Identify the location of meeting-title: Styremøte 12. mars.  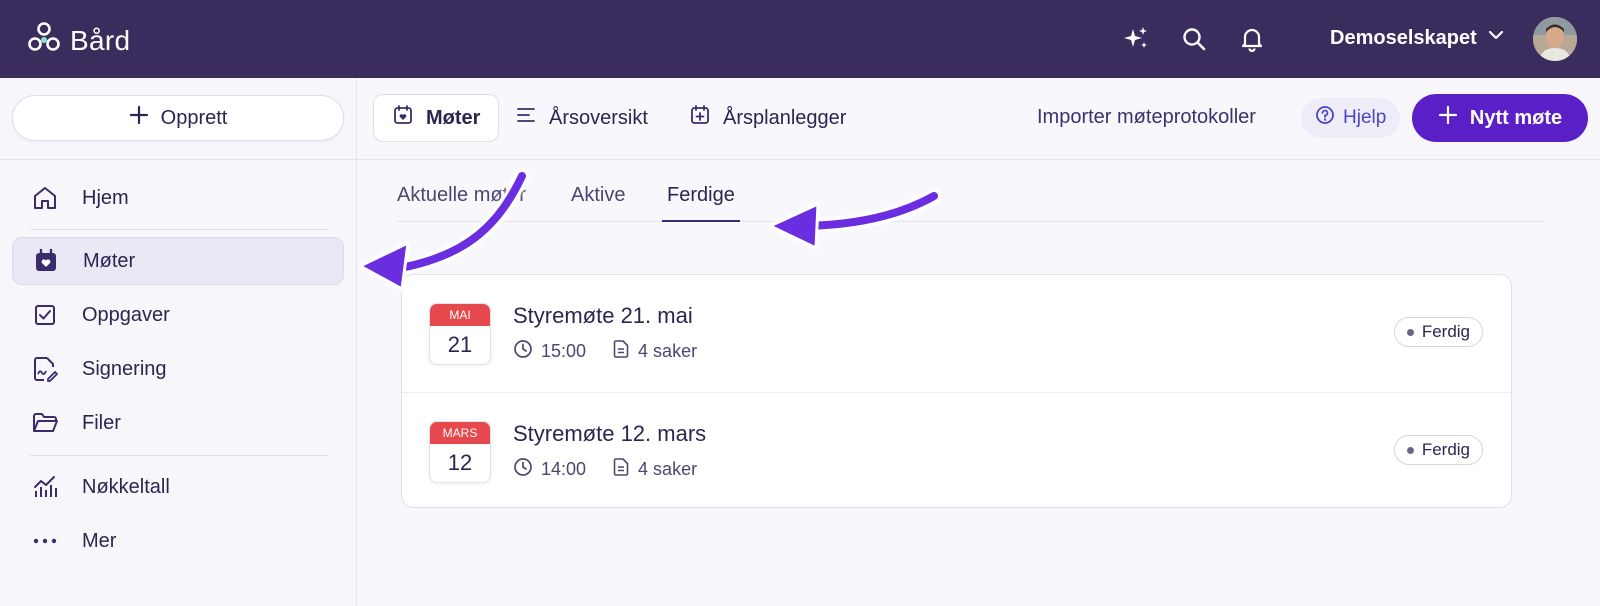
(609, 434).